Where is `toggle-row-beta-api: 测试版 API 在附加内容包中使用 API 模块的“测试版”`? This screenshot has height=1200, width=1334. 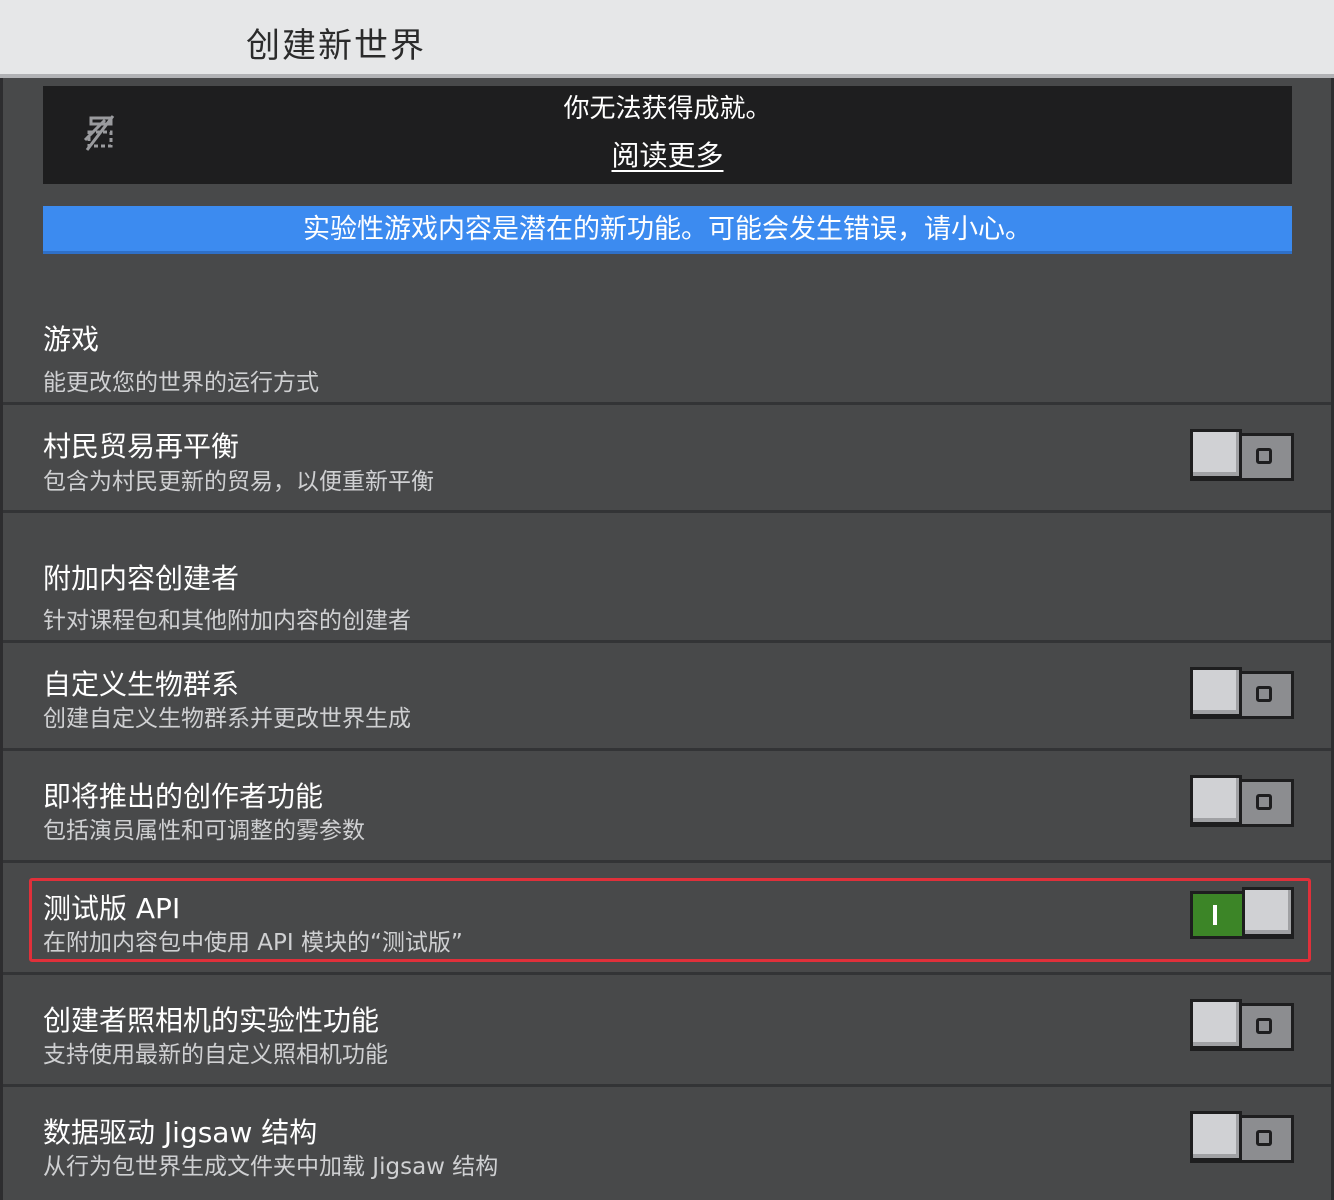 toggle-row-beta-api: 测试版 API 在附加内容包中使用 API 模块的“测试版” is located at coordinates (667, 919).